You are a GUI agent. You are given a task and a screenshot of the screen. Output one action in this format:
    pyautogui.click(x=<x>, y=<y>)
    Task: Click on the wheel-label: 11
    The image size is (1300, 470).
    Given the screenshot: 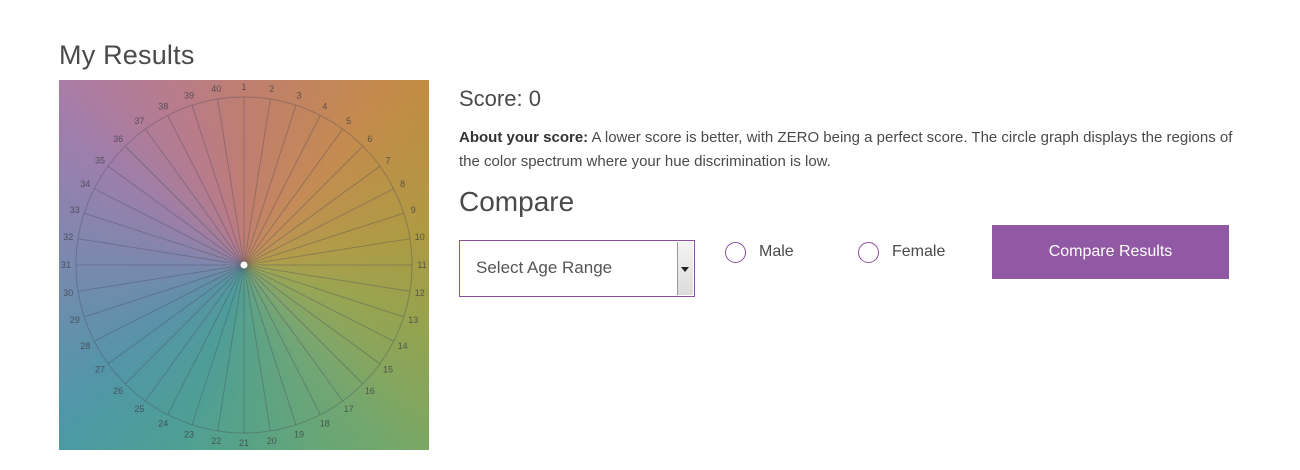 What is the action you would take?
    pyautogui.click(x=421, y=265)
    